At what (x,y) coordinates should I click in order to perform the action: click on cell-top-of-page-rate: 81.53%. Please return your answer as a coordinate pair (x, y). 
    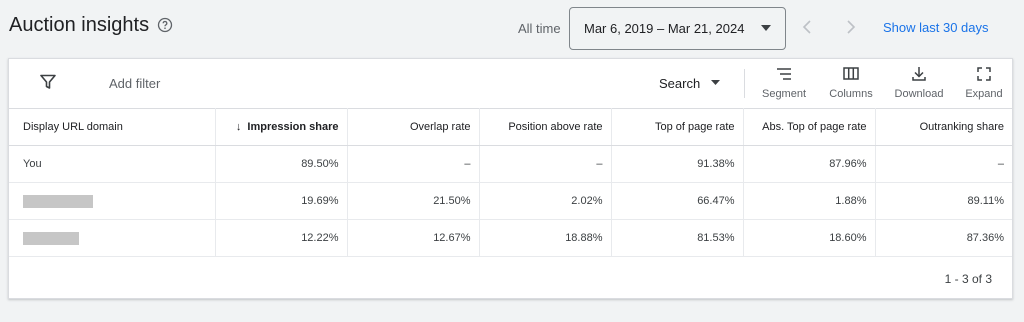
    Looking at the image, I should click on (677, 238).